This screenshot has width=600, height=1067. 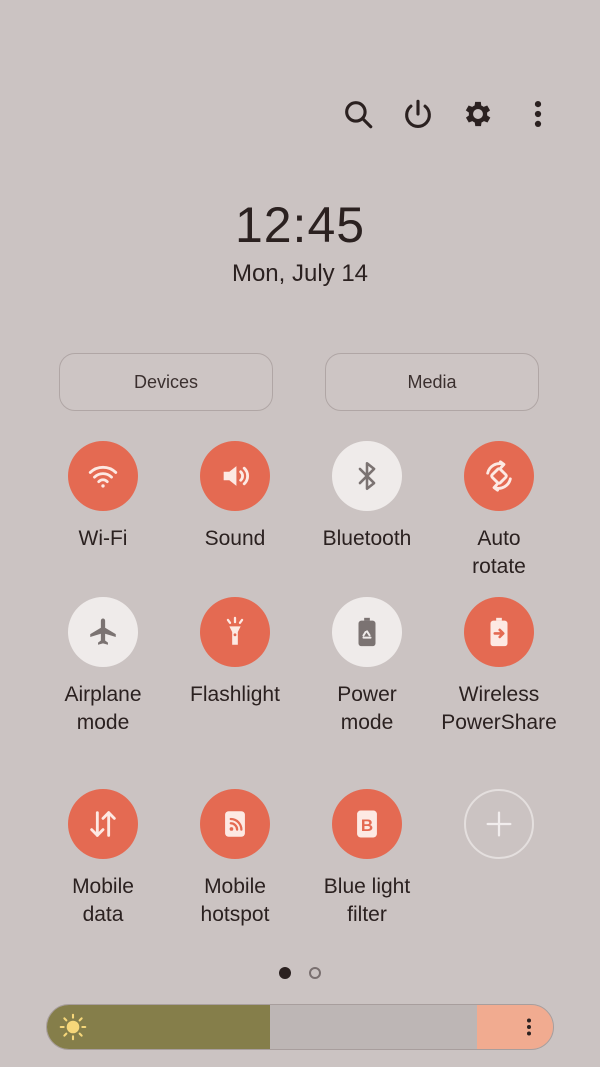 I want to click on bluetooth-icon, so click(x=367, y=476).